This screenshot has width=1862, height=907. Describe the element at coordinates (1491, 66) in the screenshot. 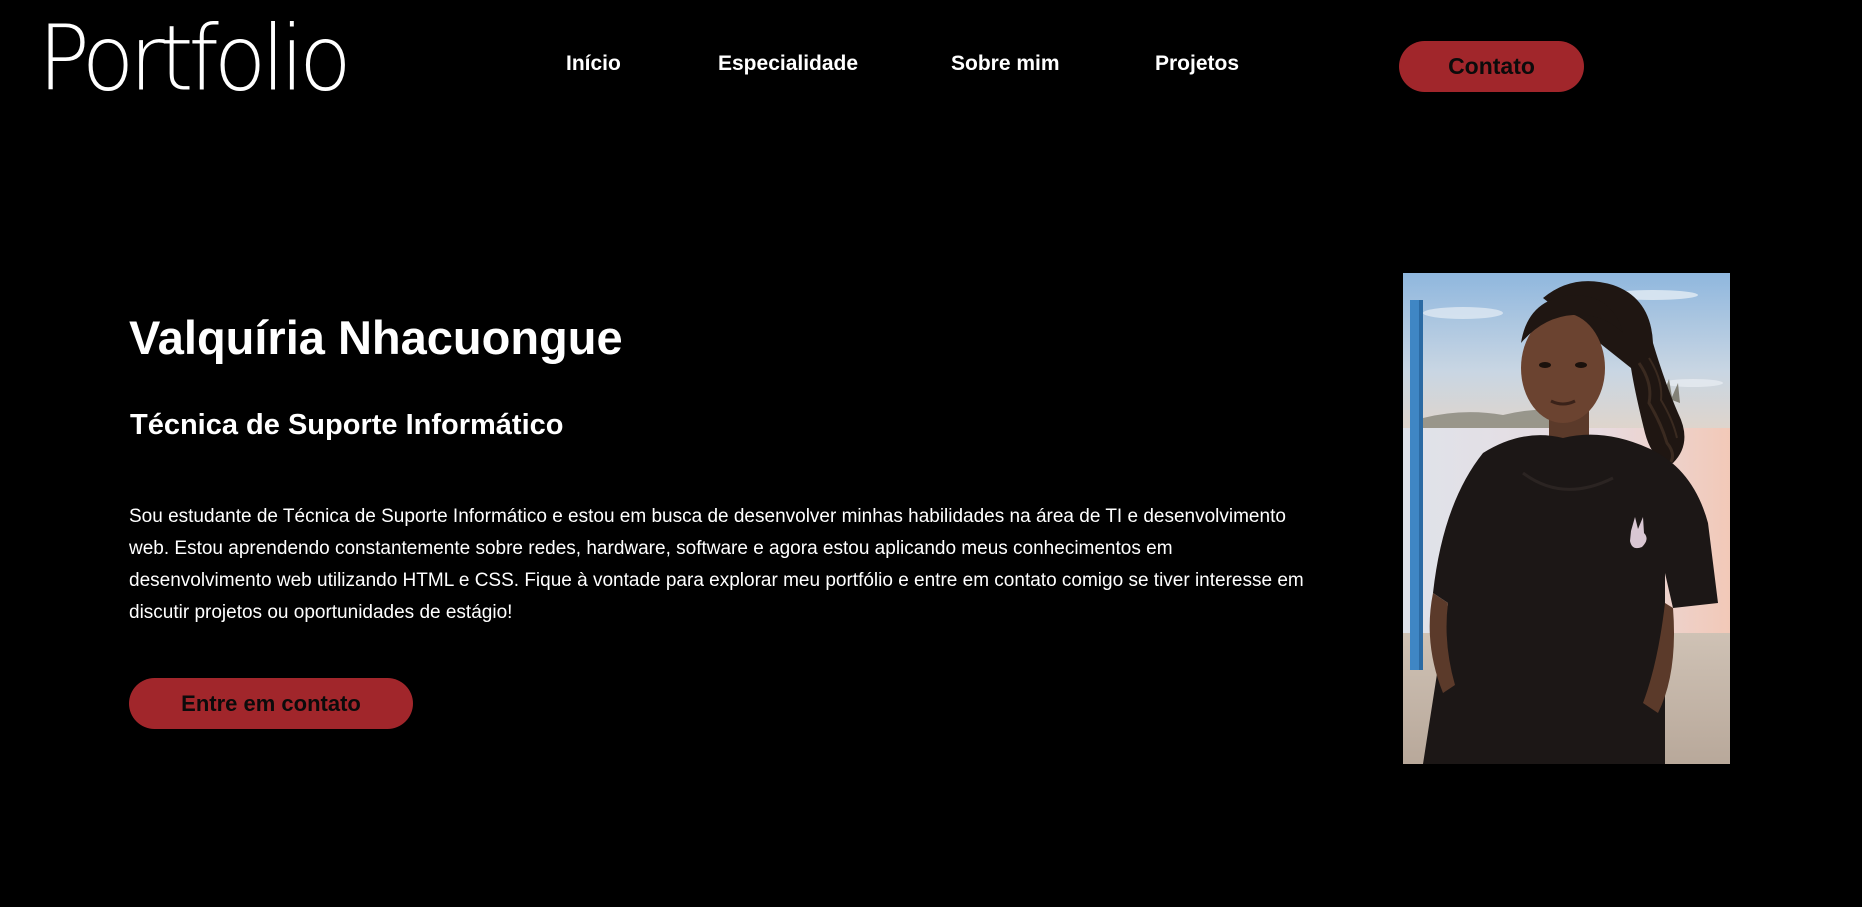

I see `contact-nav-button: Contato` at that location.